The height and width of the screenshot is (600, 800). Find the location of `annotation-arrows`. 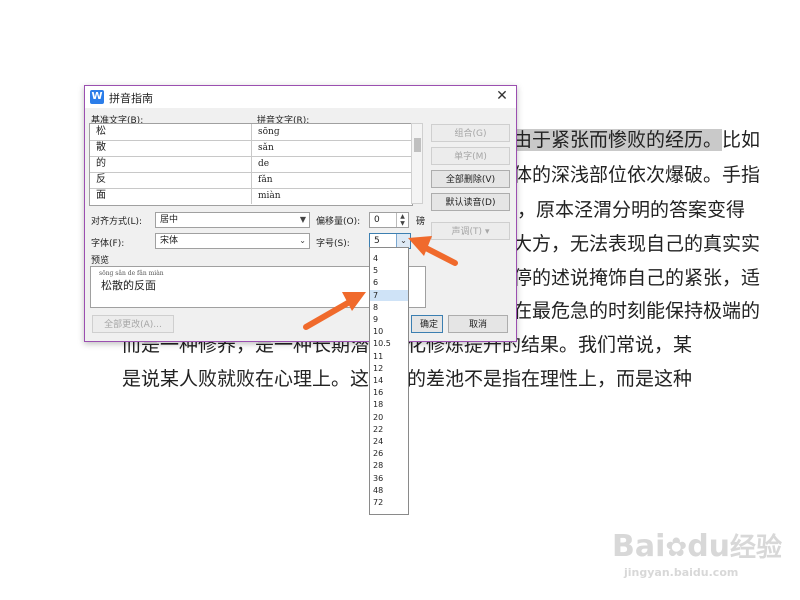

annotation-arrows is located at coordinates (380, 283).